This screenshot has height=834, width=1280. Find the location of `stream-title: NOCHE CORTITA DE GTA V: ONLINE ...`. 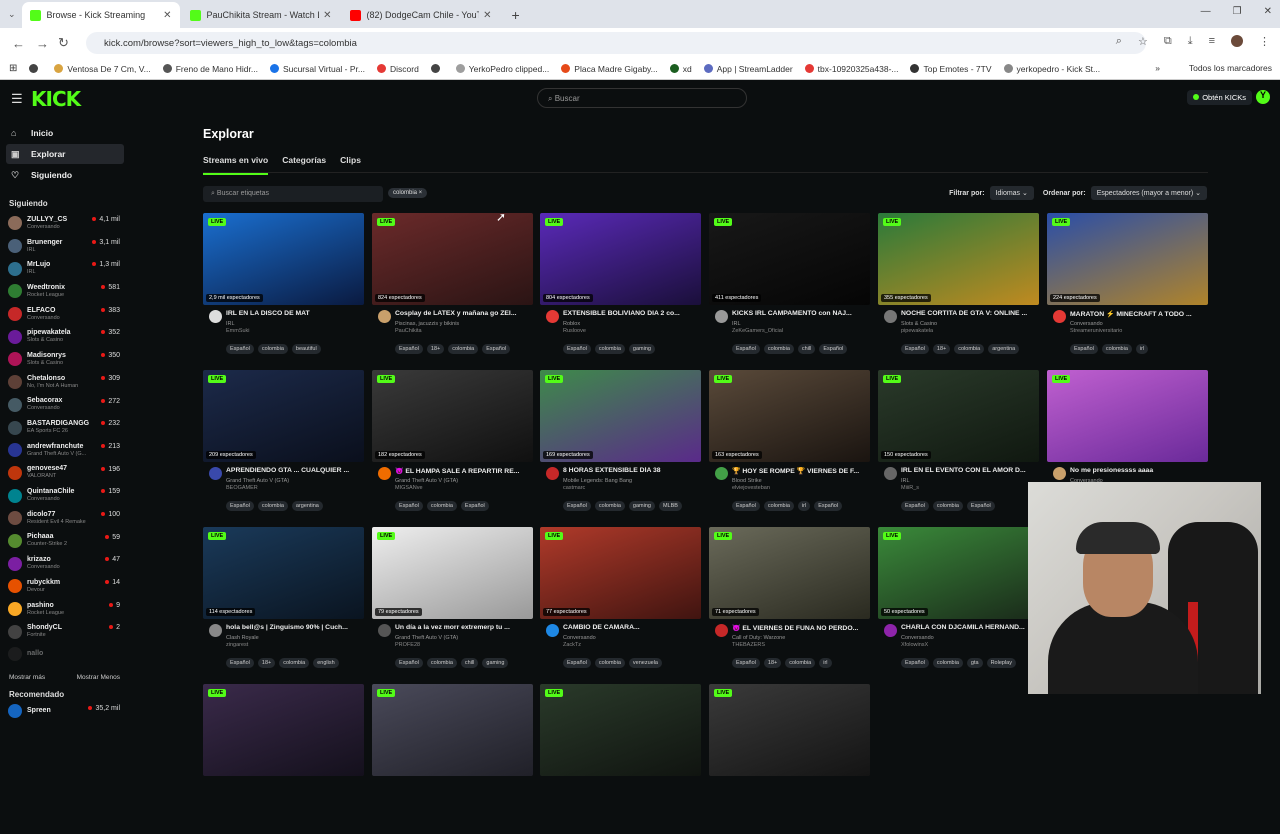

stream-title: NOCHE CORTITA DE GTA V: ONLINE ... is located at coordinates (970, 313).